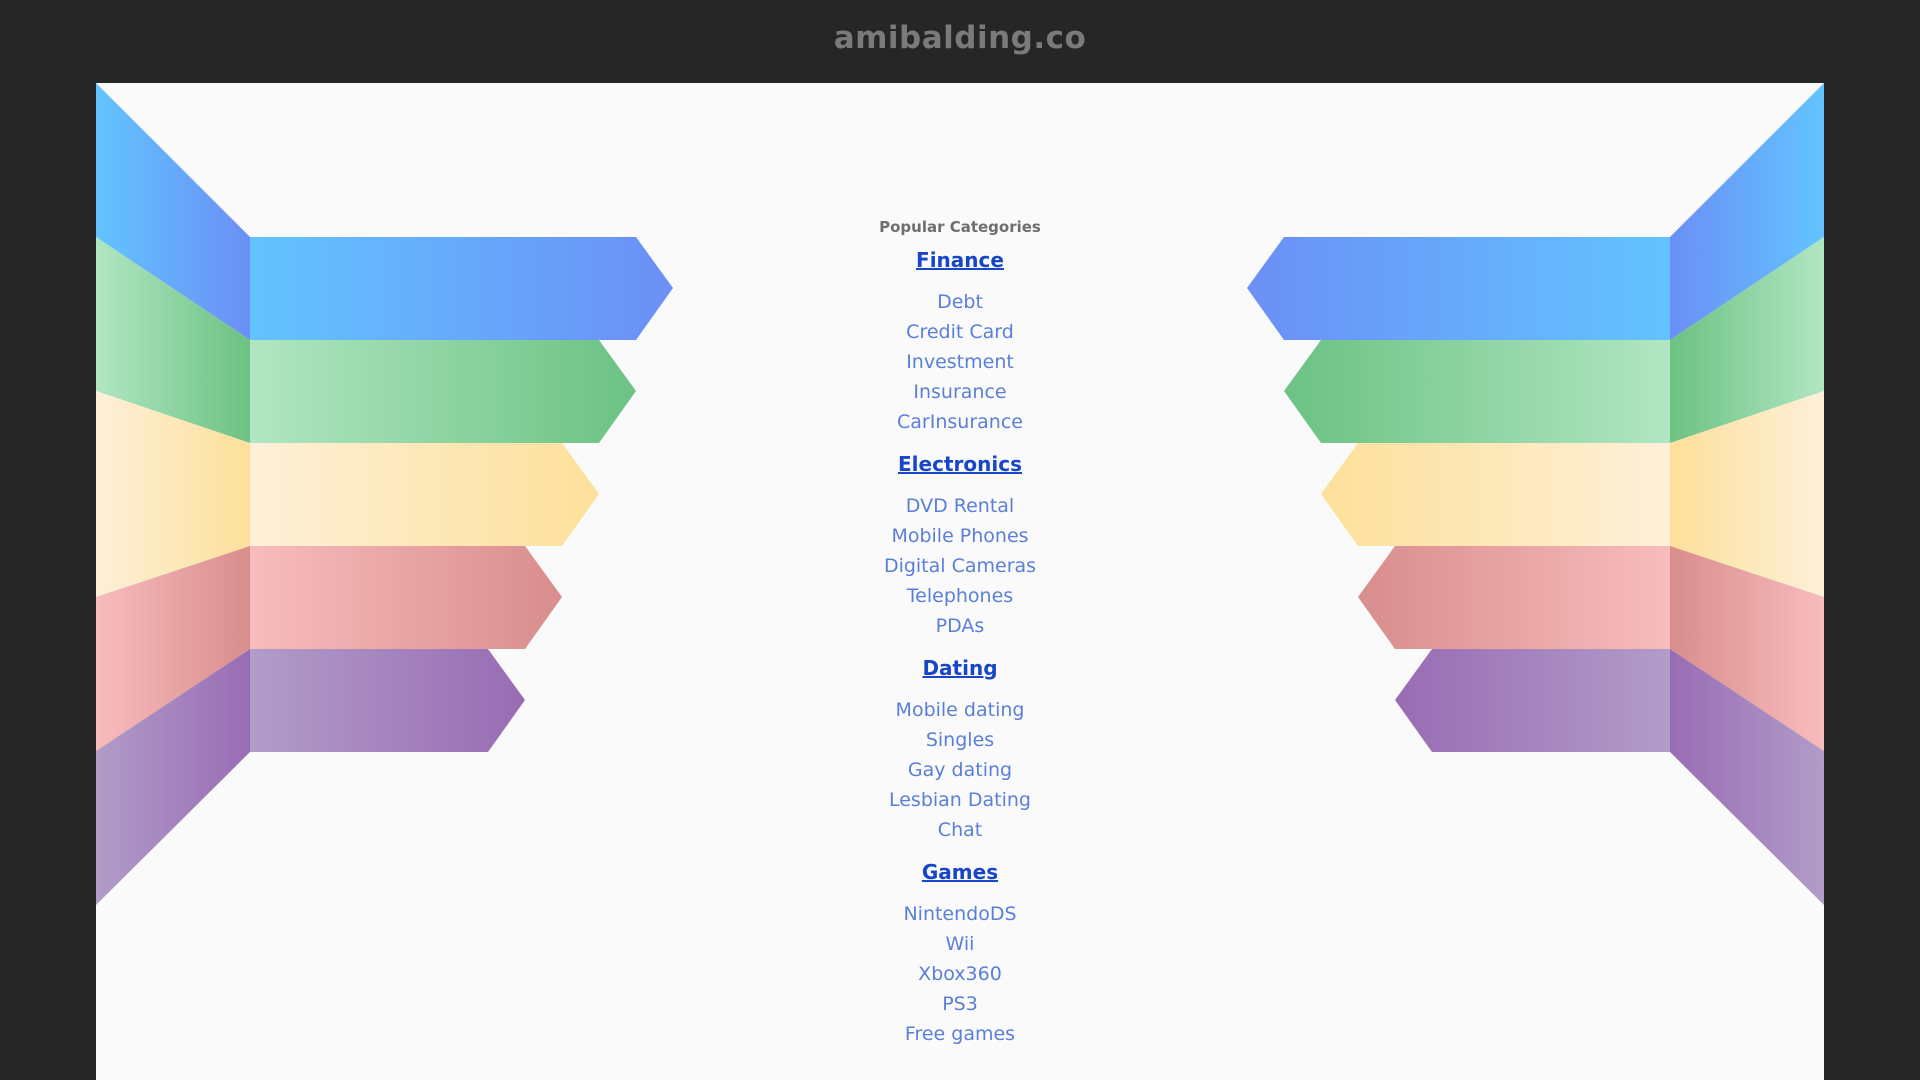 The image size is (1920, 1080). Describe the element at coordinates (1477, 391) in the screenshot. I see `right-arrow-green` at that location.